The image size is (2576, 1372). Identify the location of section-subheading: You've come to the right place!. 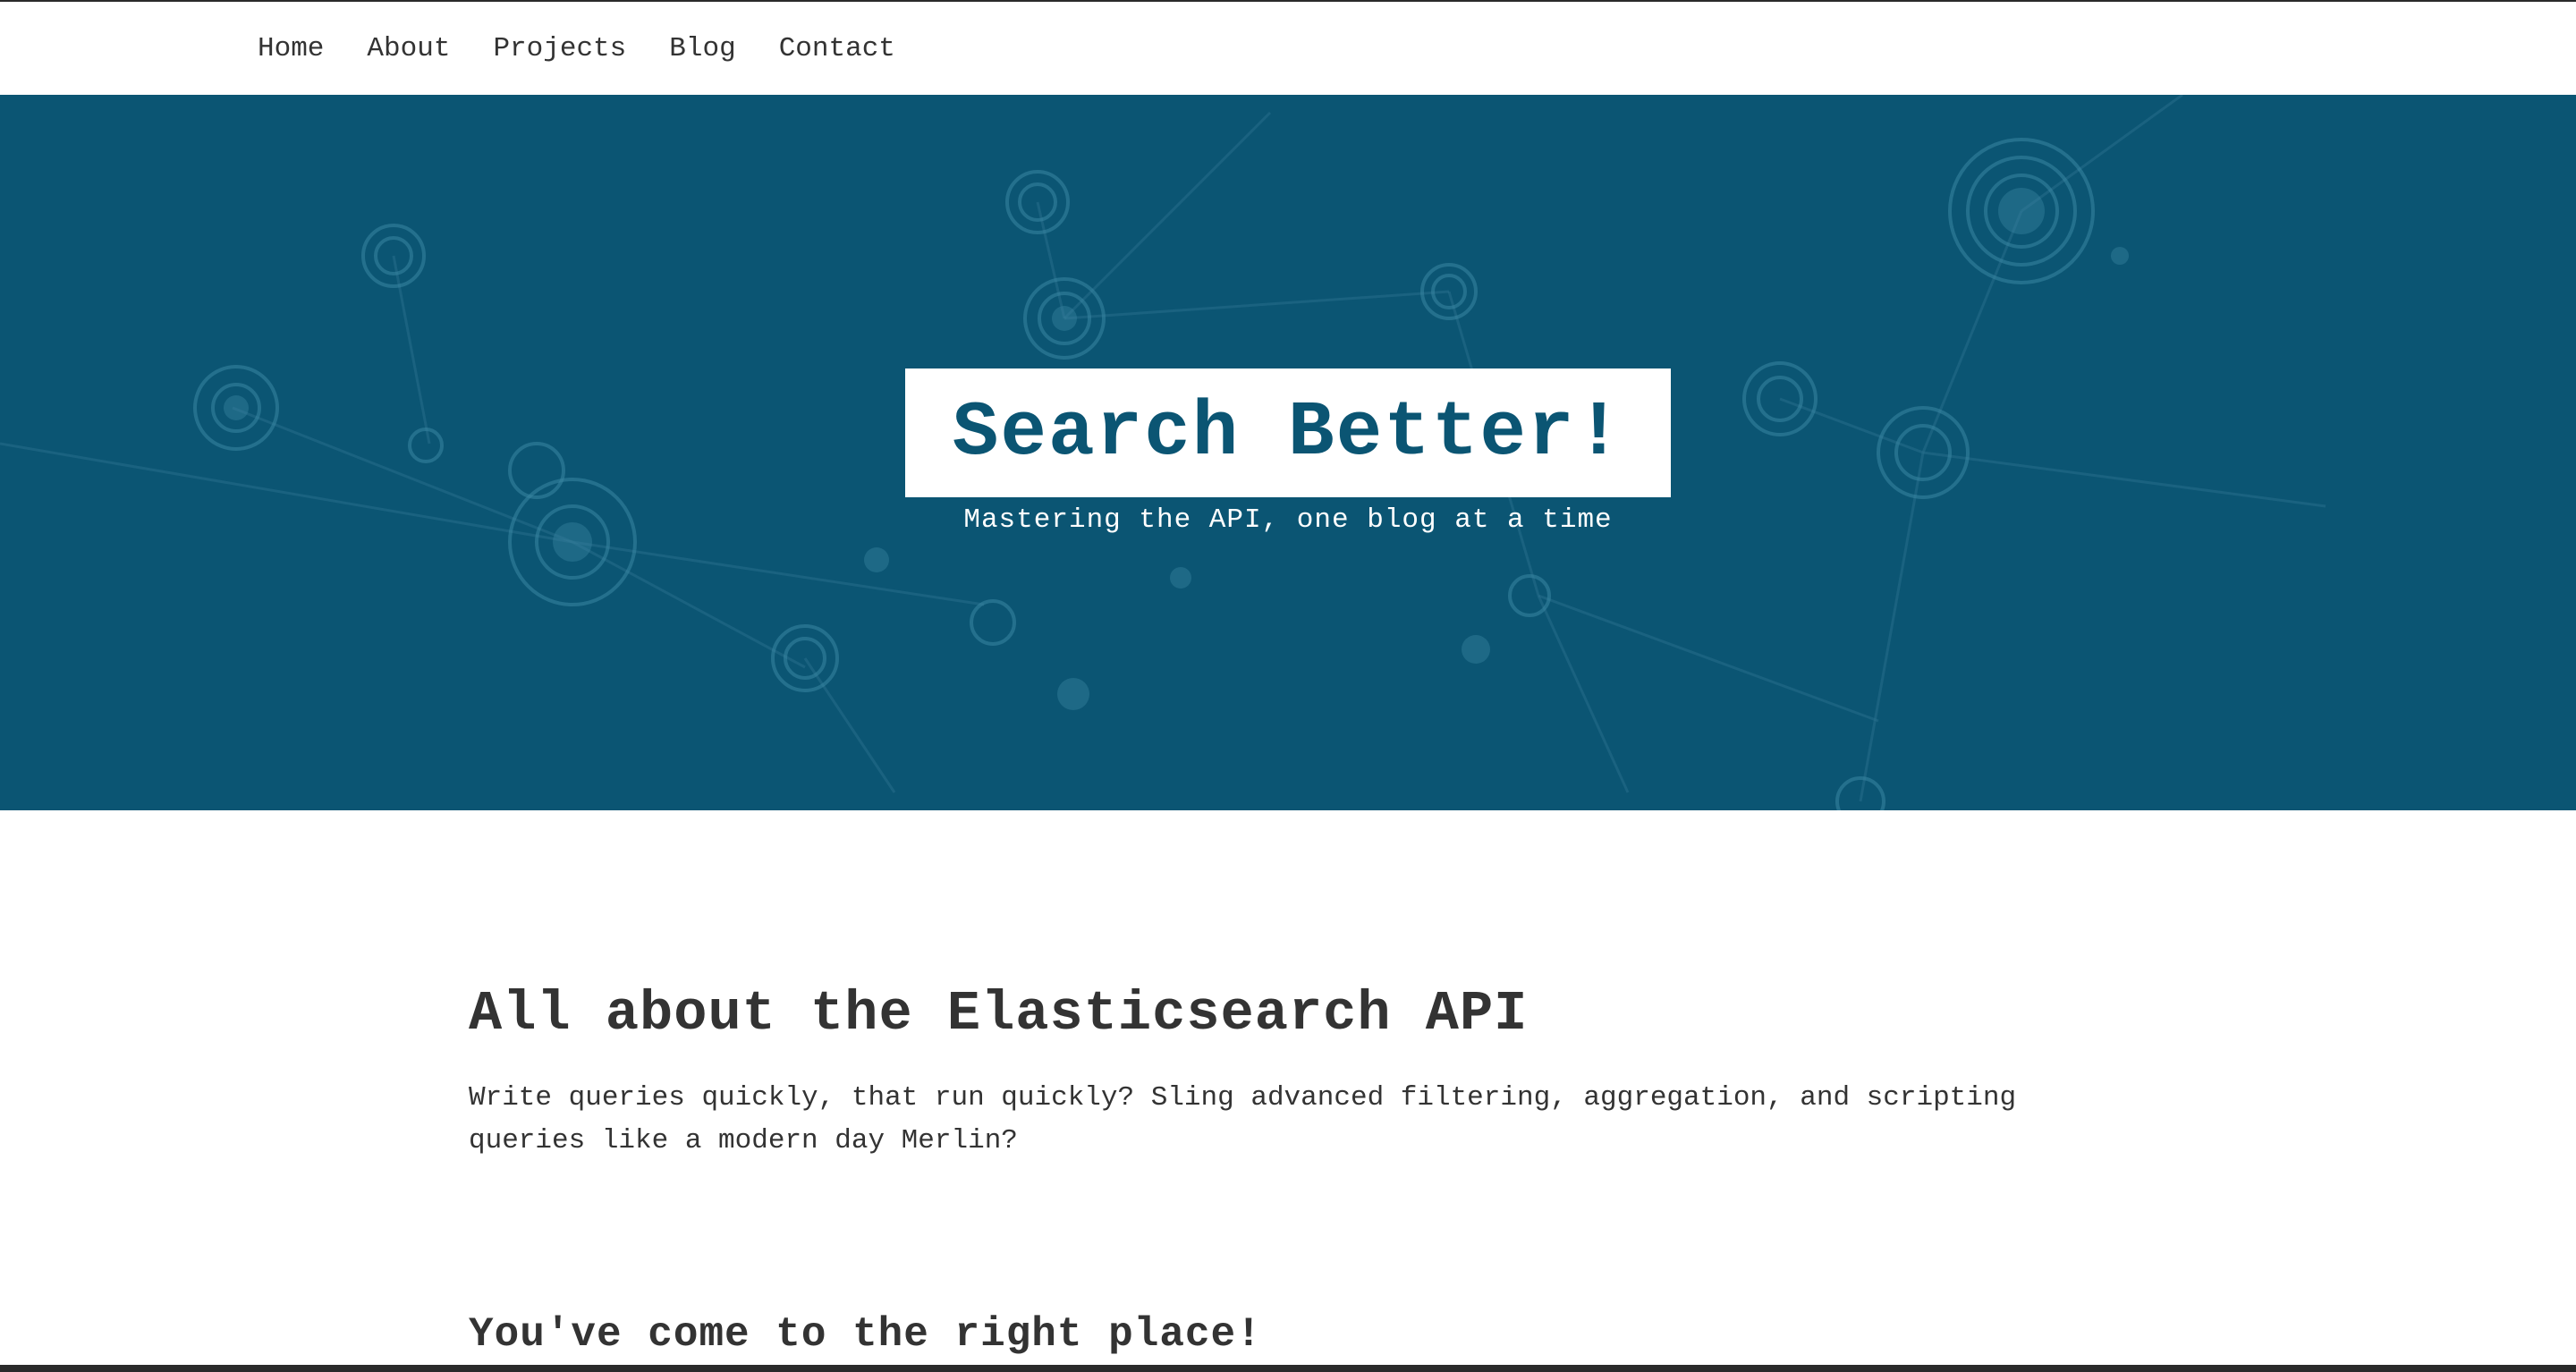
(865, 1334).